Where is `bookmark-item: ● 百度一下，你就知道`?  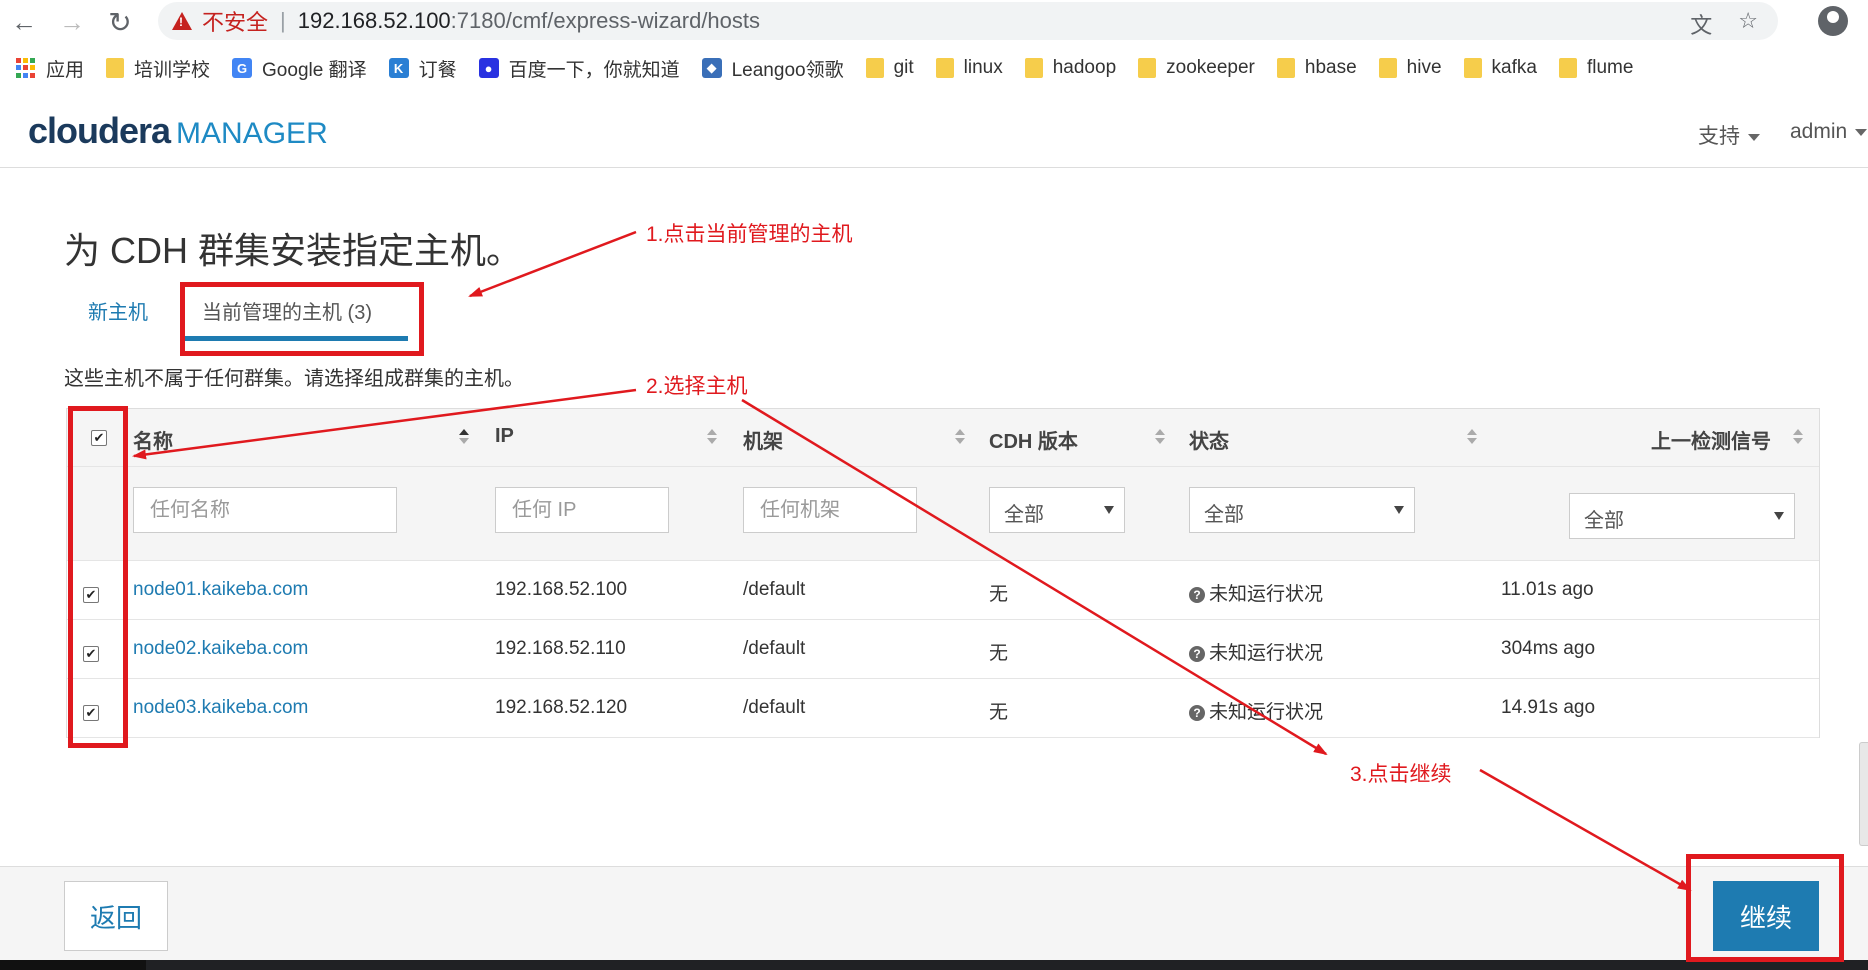
bookmark-item: ● 百度一下，你就知道 is located at coordinates (579, 68).